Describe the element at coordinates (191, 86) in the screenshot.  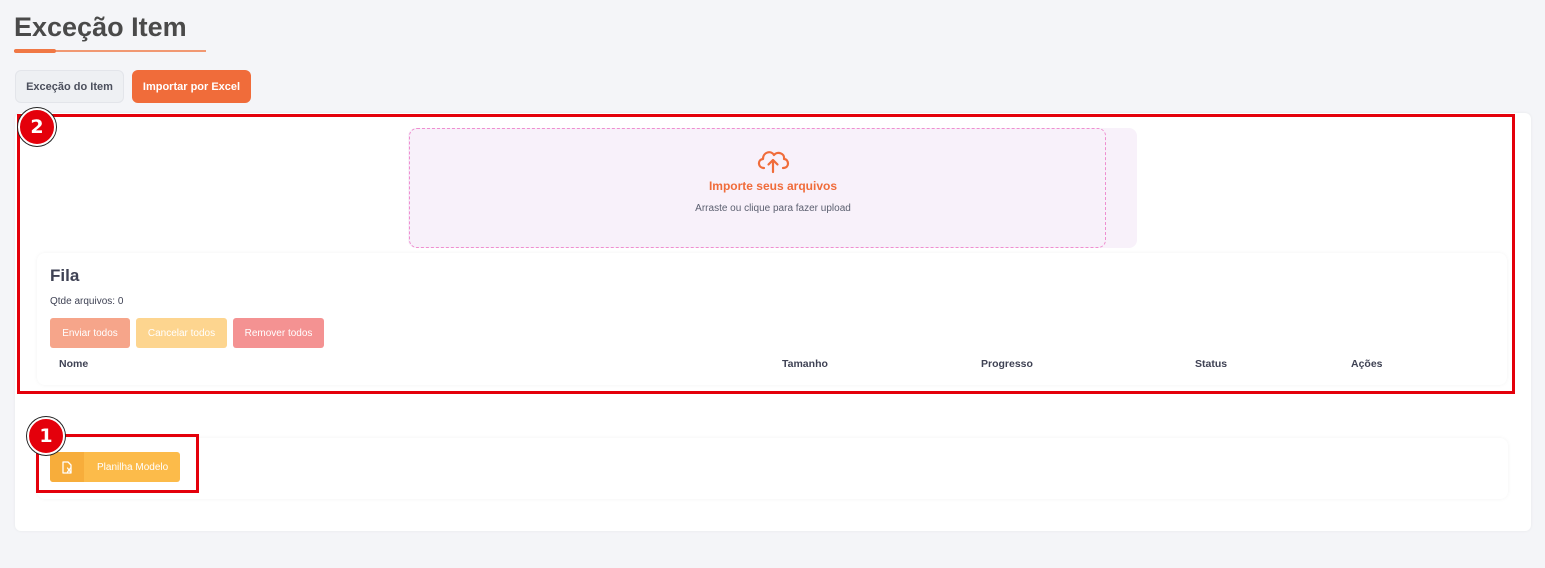
I see `tab-importar-por-excel: Importar por Excel` at that location.